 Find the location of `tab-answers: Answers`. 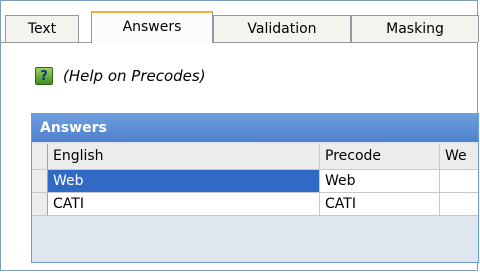

tab-answers: Answers is located at coordinates (152, 27).